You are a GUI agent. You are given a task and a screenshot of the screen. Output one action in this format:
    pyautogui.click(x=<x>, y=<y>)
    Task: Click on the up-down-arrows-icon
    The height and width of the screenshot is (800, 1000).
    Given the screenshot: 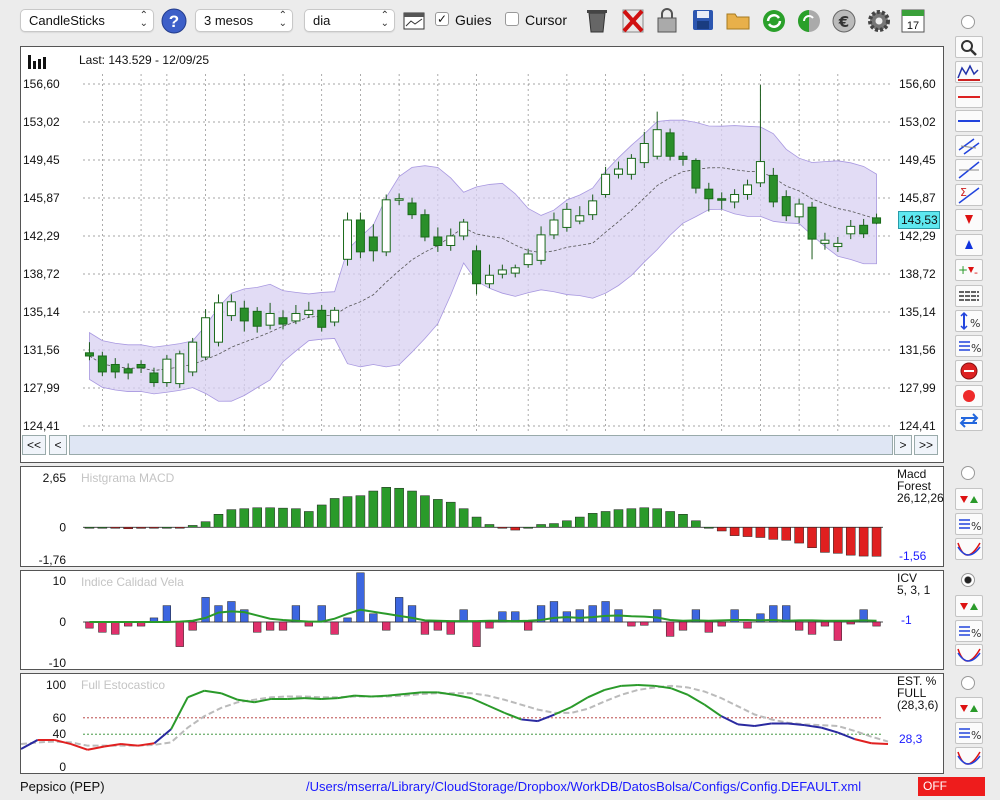 What is the action you would take?
    pyautogui.click(x=969, y=499)
    